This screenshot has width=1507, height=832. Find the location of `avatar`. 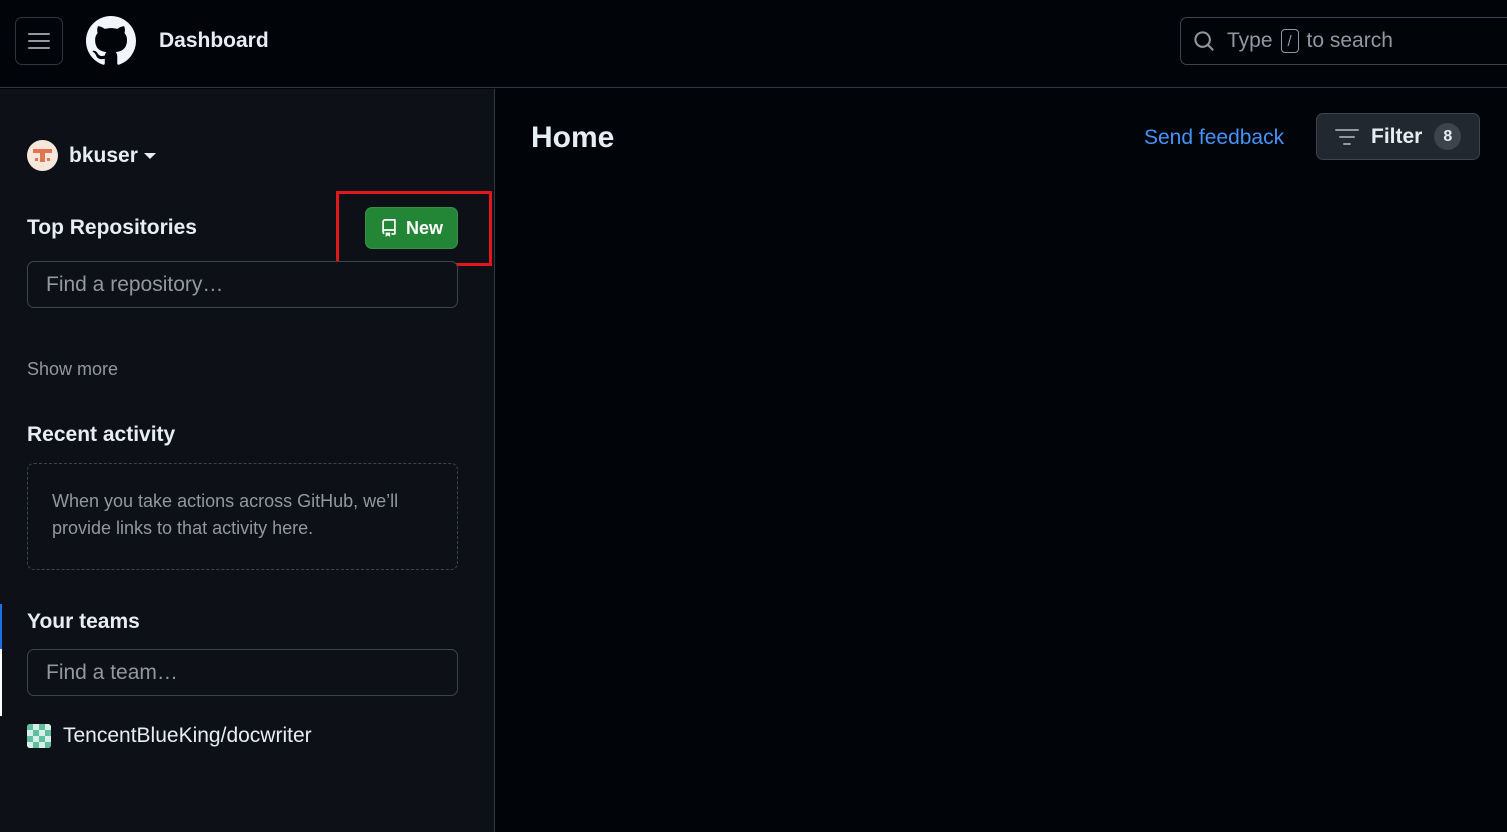

avatar is located at coordinates (42, 155).